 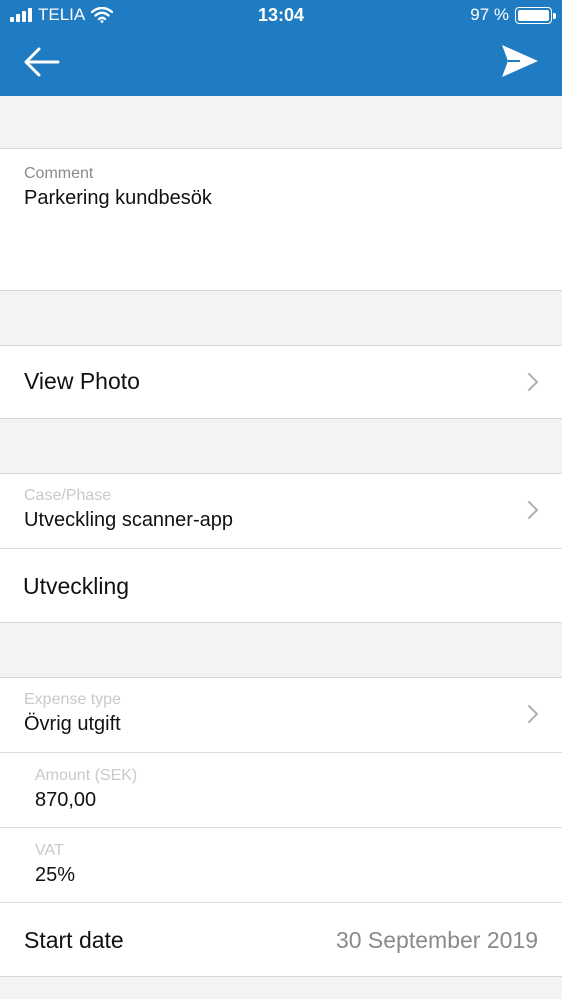 What do you see at coordinates (281, 790) in the screenshot?
I see `amount-field: Amount (SEK) 870,00` at bounding box center [281, 790].